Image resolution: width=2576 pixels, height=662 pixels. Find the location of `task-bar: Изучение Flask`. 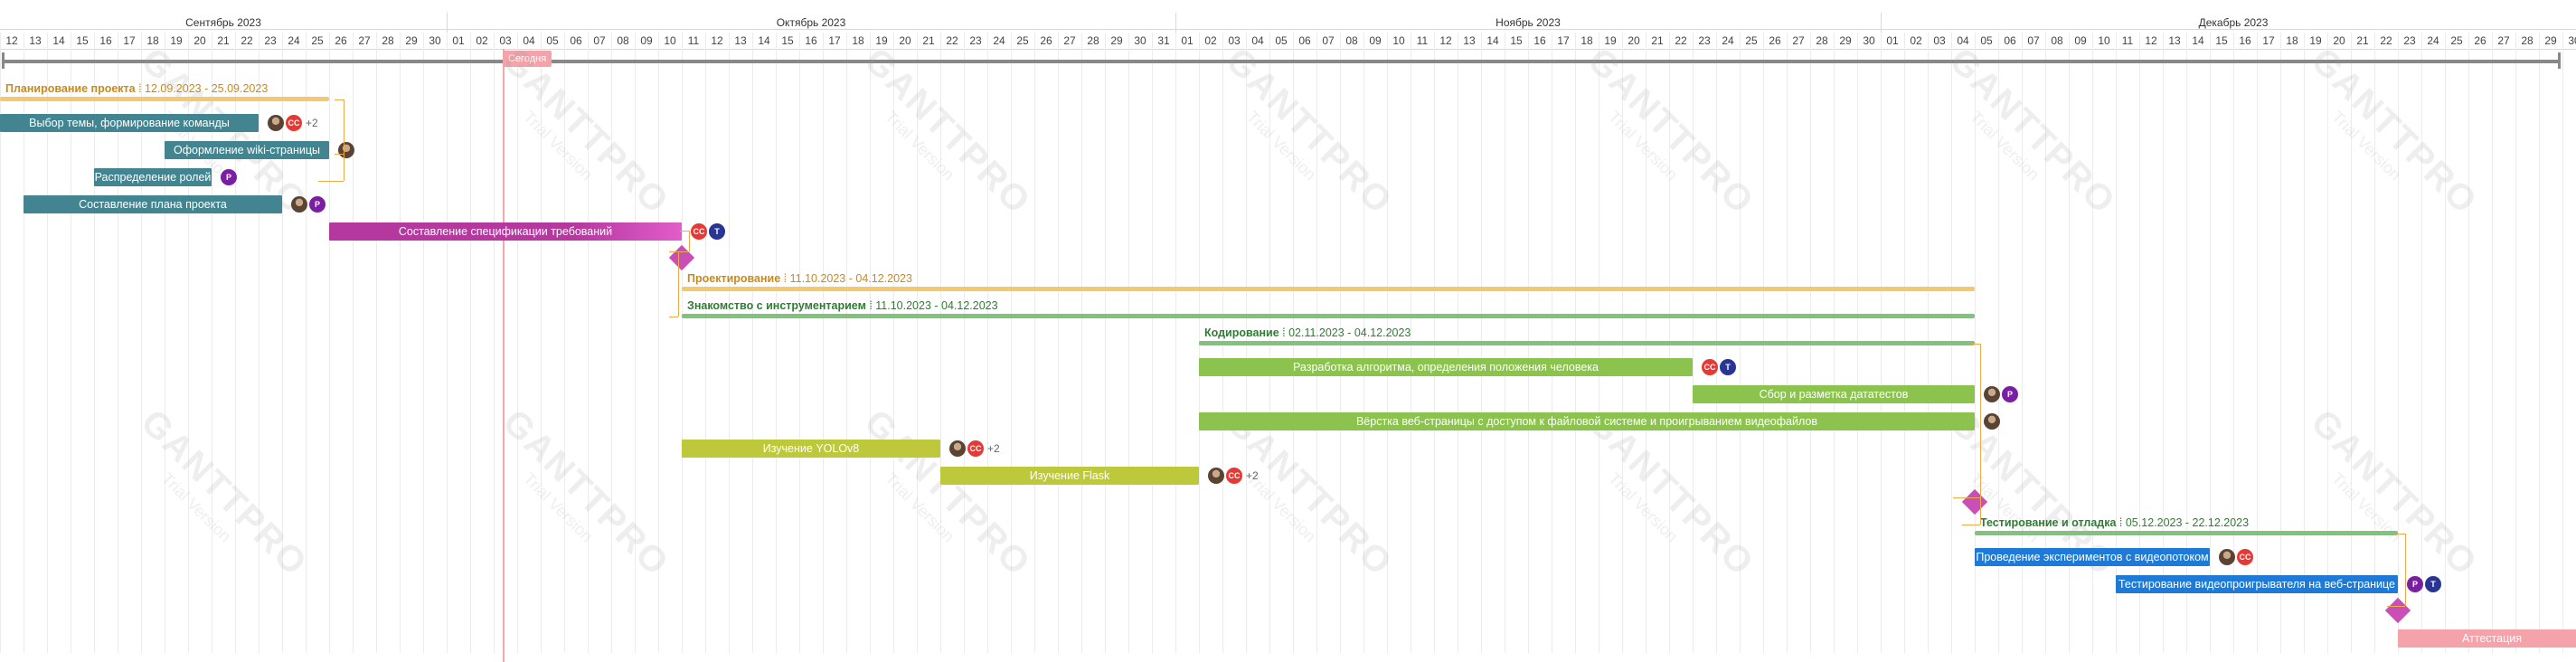

task-bar: Изучение Flask is located at coordinates (1069, 476).